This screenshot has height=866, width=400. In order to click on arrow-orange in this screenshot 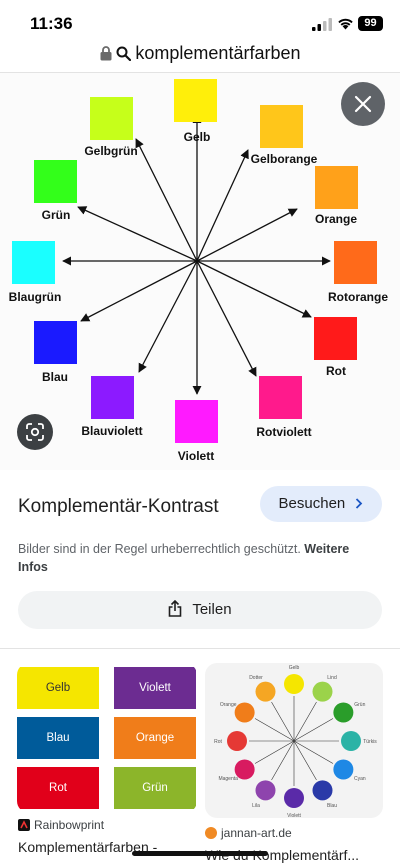, I will do `click(247, 235)`.